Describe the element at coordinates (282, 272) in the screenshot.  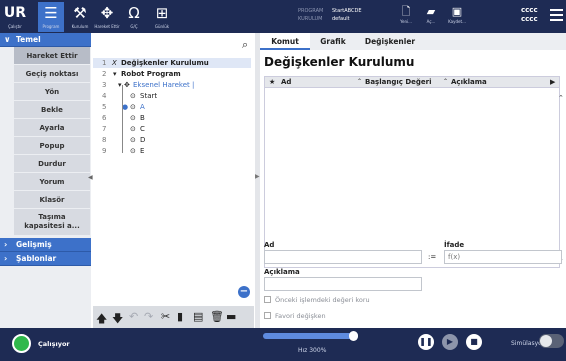
I see `description-field-label: Açıklama` at that location.